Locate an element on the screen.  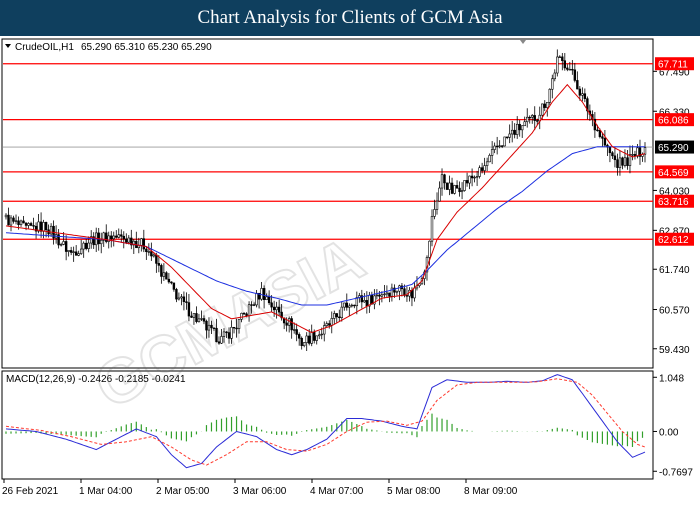
price-tick-label: 59.430 is located at coordinates (674, 350).